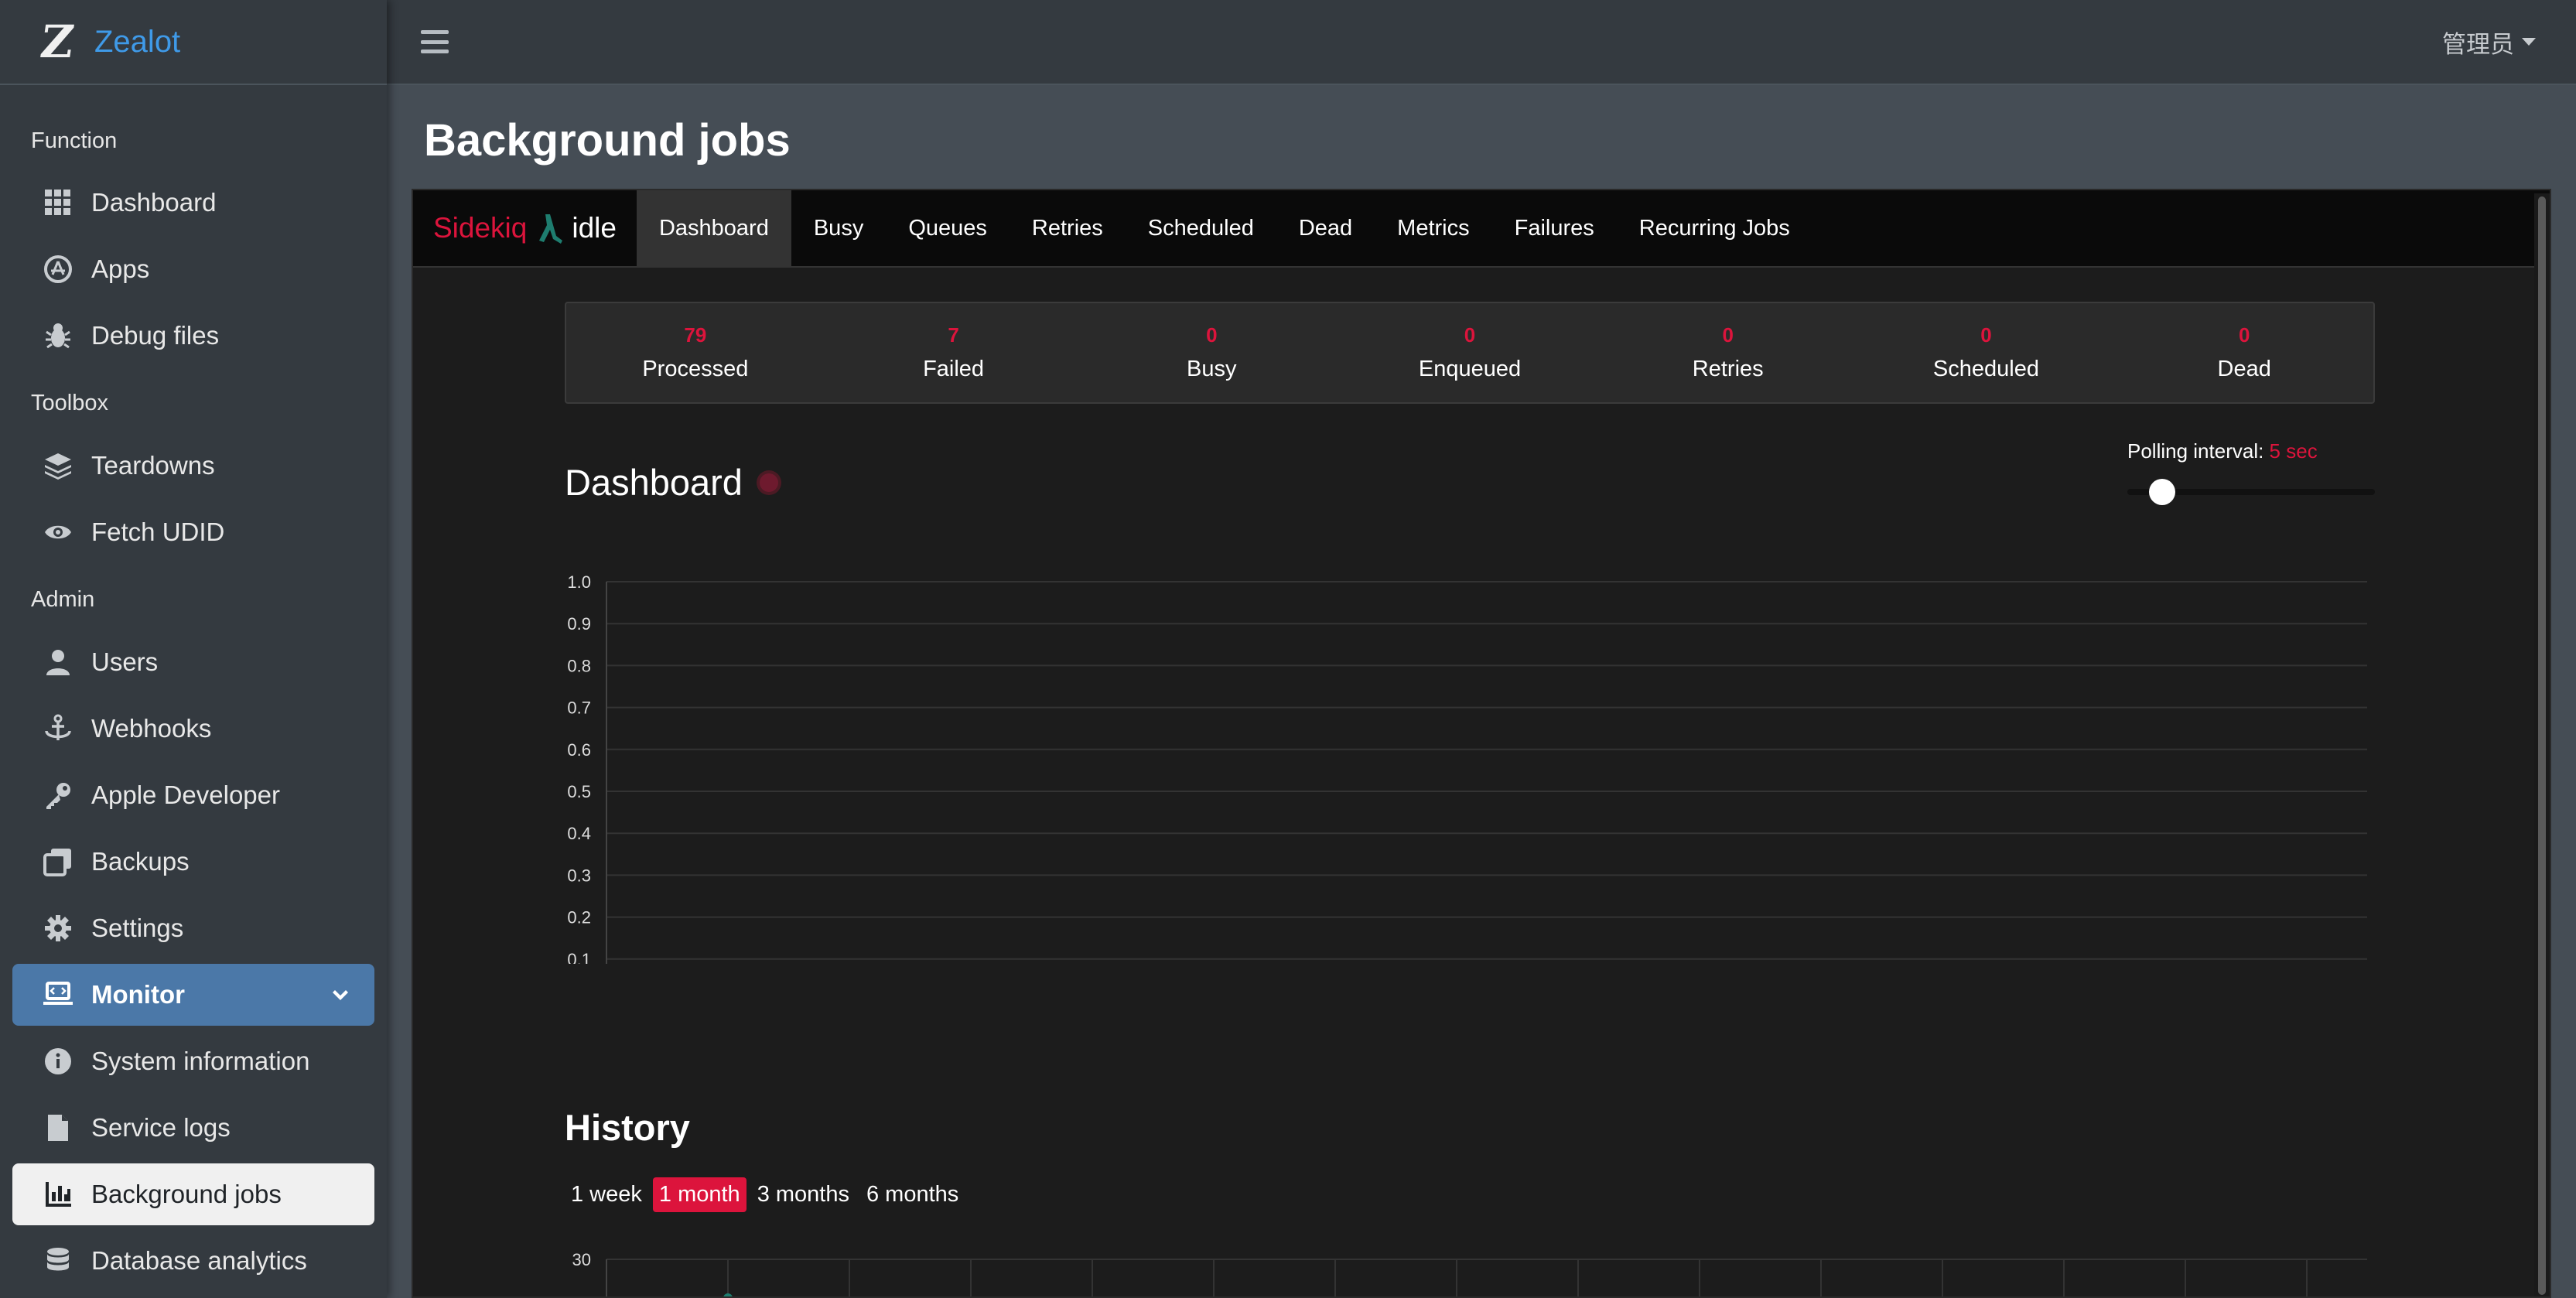  Describe the element at coordinates (579, 624) in the screenshot. I see `y-tick-label: 0.9` at that location.